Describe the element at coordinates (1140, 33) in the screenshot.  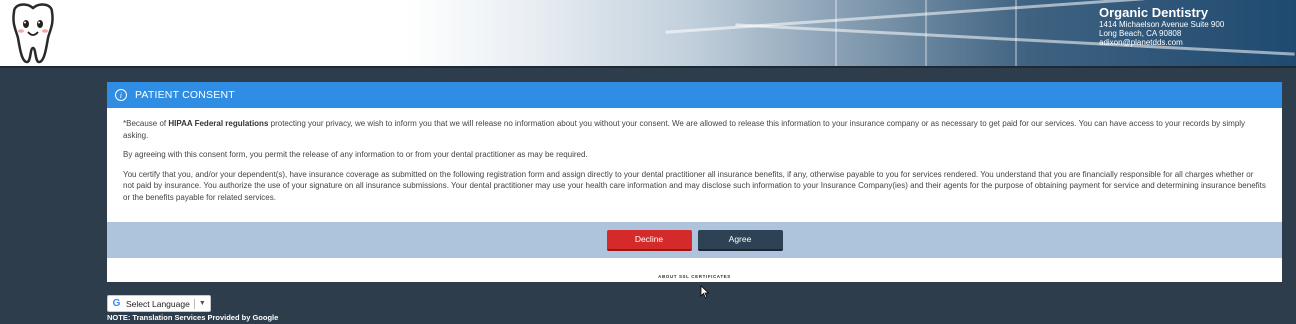
I see `clinic-address-line2: Long Beach, CA 90808` at that location.